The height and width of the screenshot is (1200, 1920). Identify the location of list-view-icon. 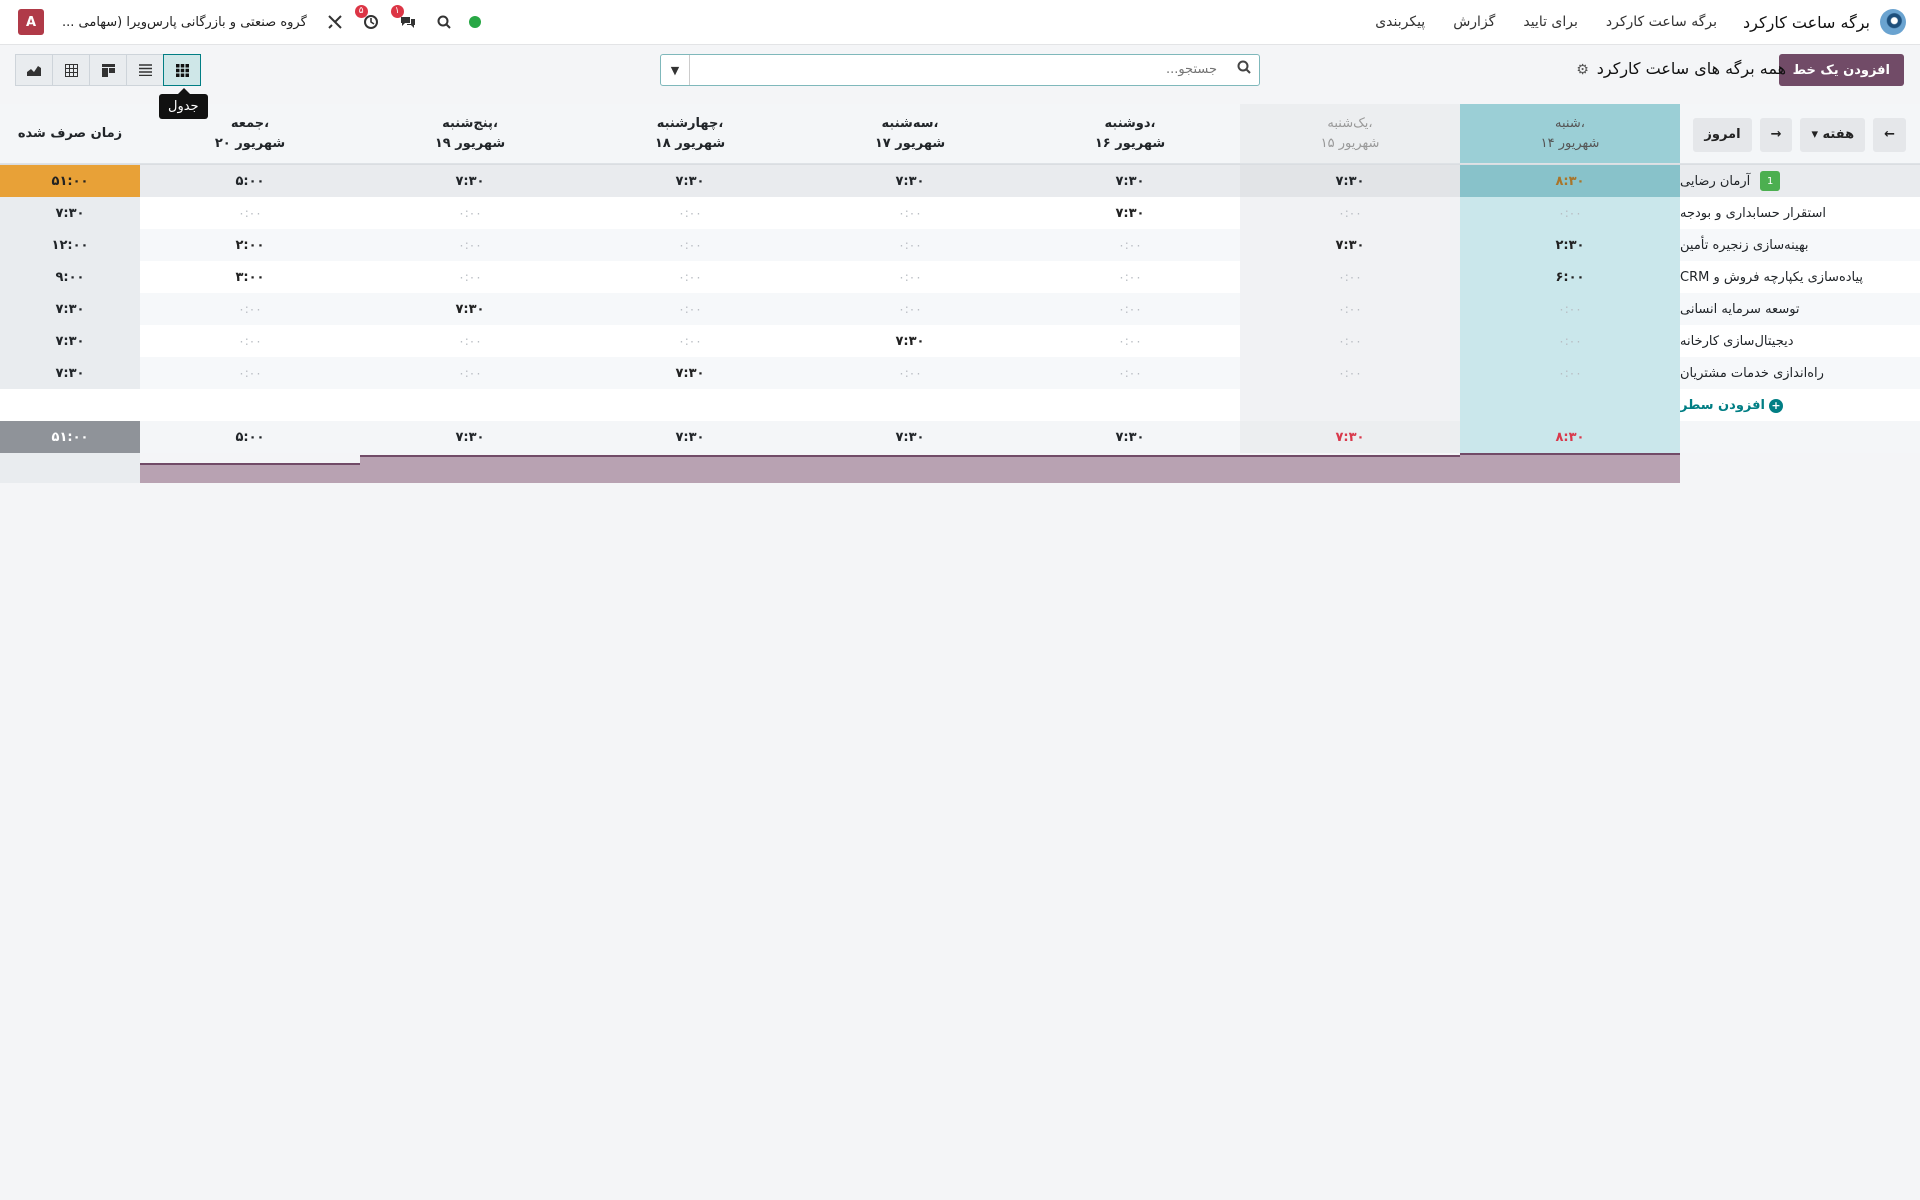
(145, 70).